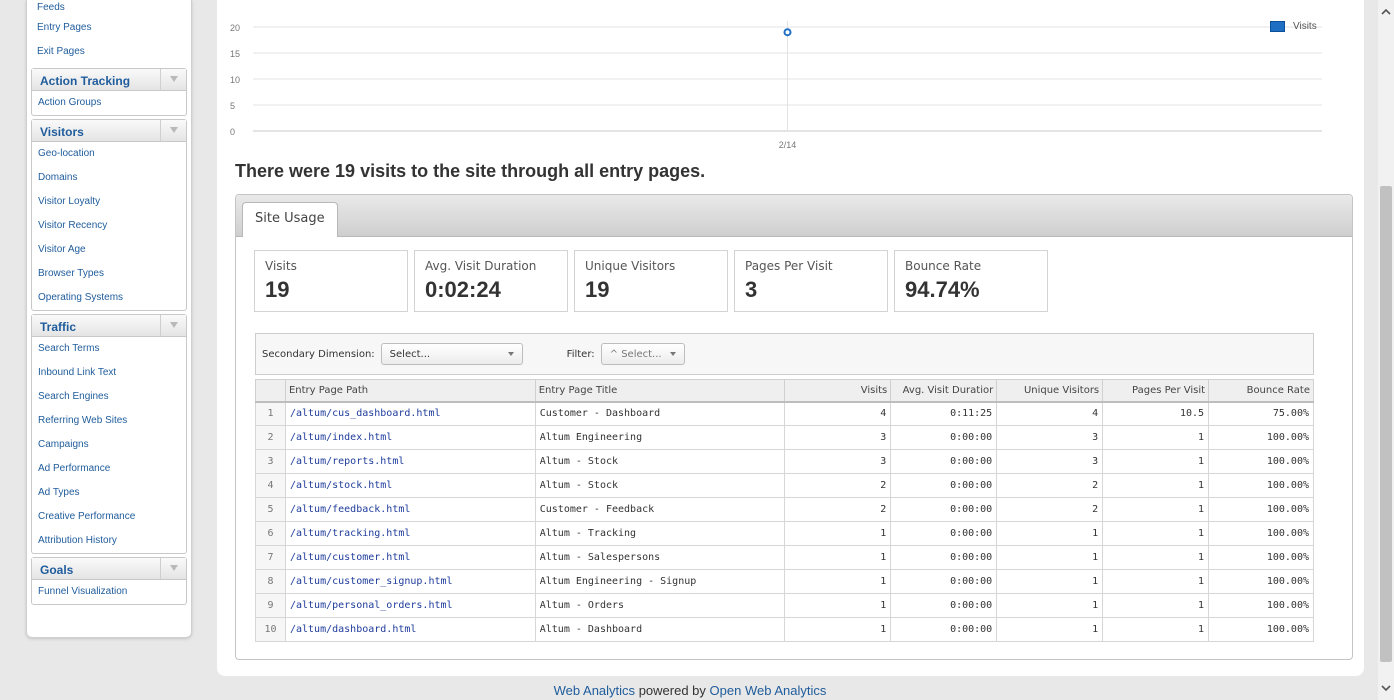 The width and height of the screenshot is (1394, 700). What do you see at coordinates (350, 557) in the screenshot?
I see `entry-page-path-link: /altum/customer.html` at bounding box center [350, 557].